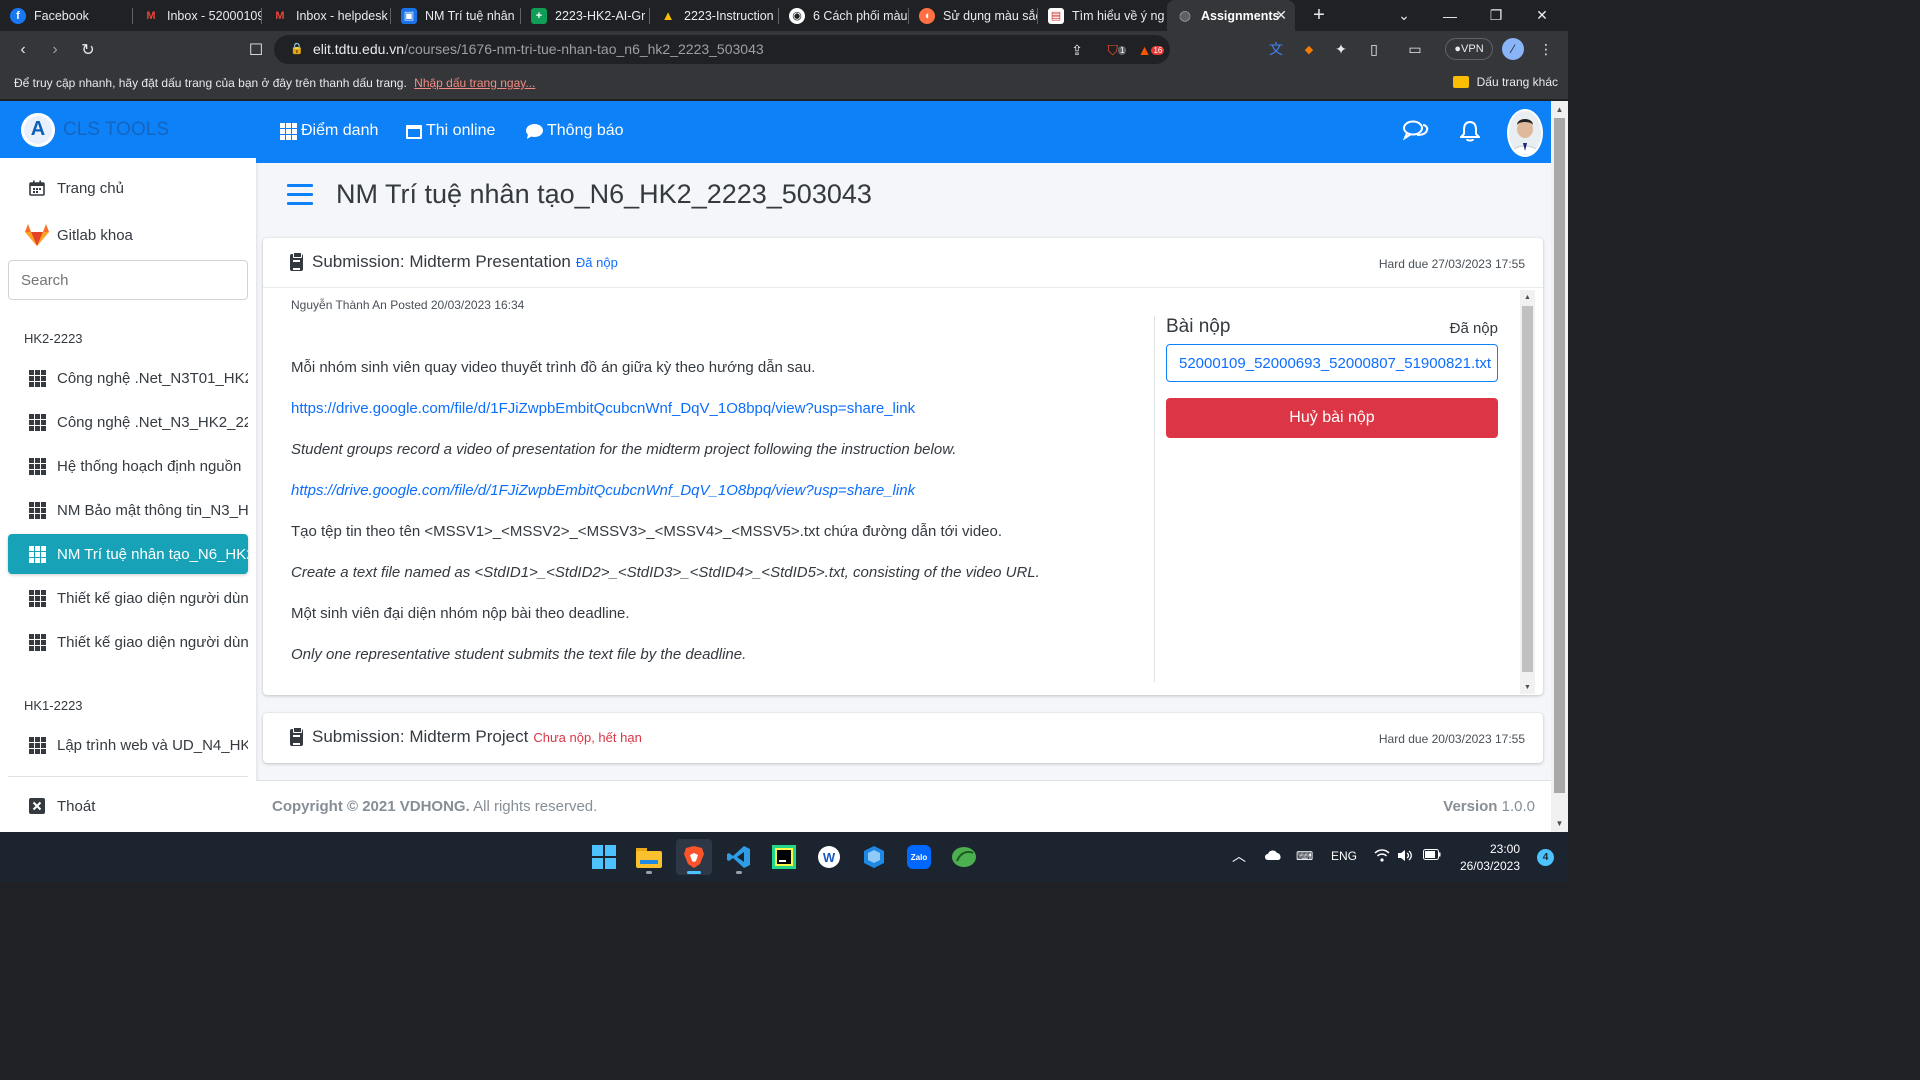 The width and height of the screenshot is (1920, 1080). What do you see at coordinates (1344, 856) in the screenshot?
I see `language-indicator: ENG` at bounding box center [1344, 856].